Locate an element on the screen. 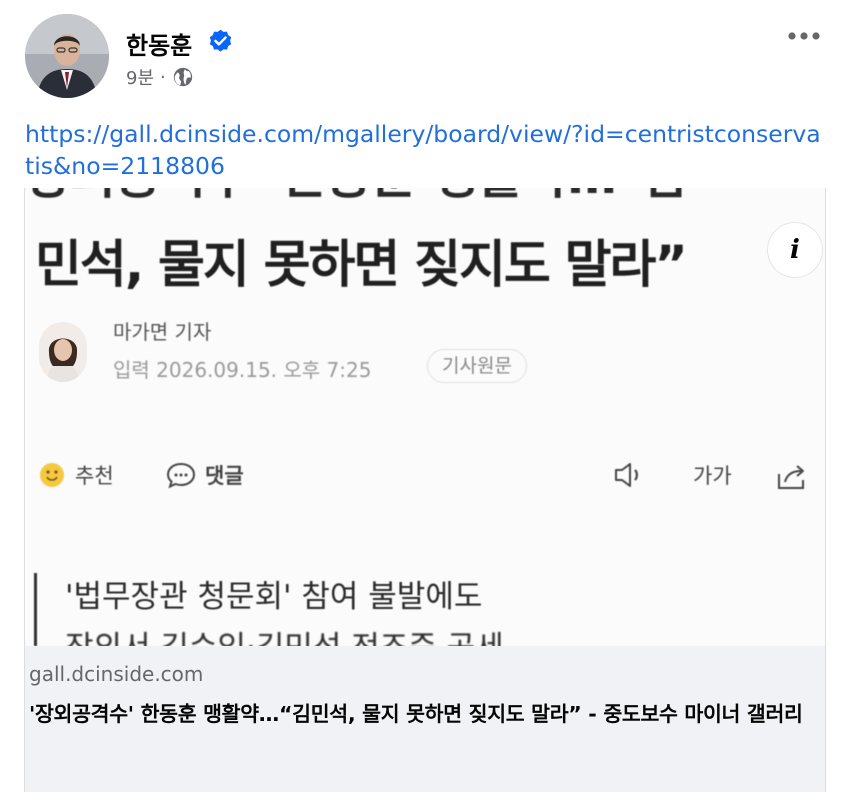  comment-action: 댓글 is located at coordinates (204, 475).